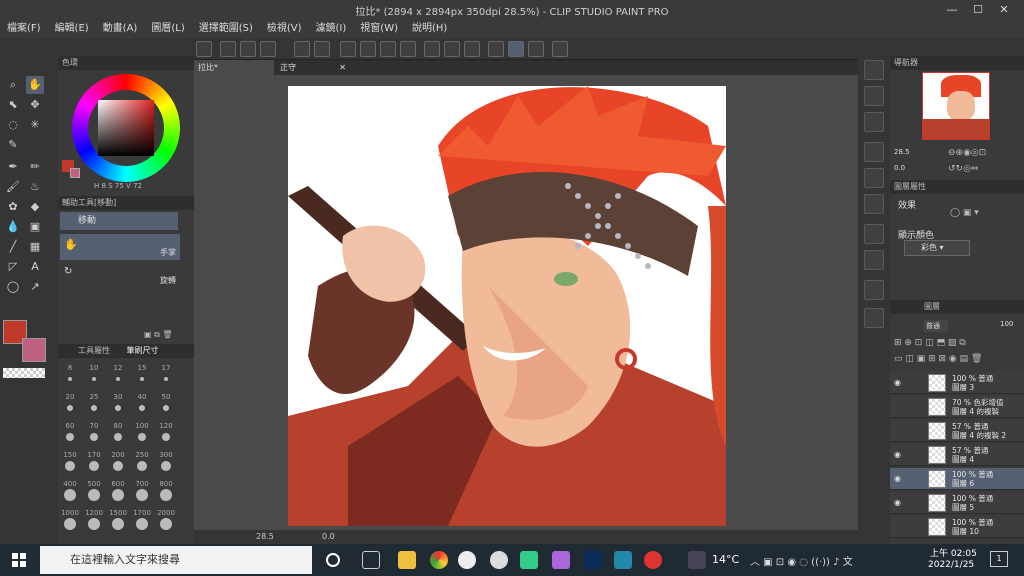 This screenshot has width=1024, height=576. What do you see at coordinates (24, 373) in the screenshot?
I see `transparent-color-swatch` at bounding box center [24, 373].